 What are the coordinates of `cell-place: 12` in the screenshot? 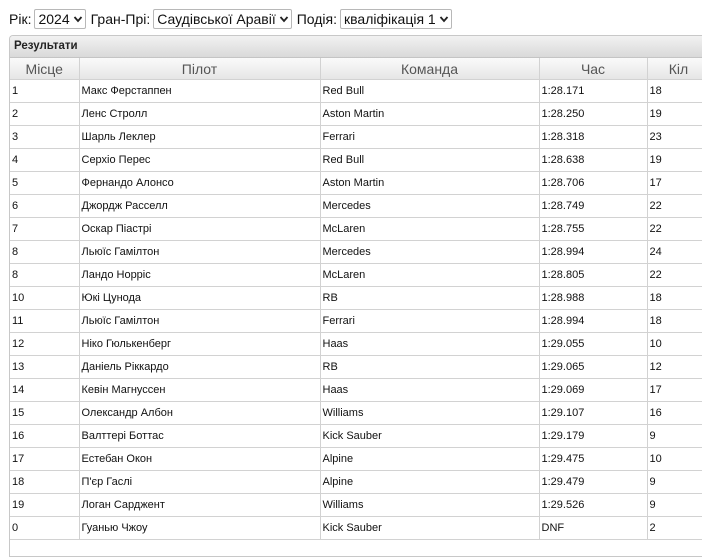 It's located at (45, 344).